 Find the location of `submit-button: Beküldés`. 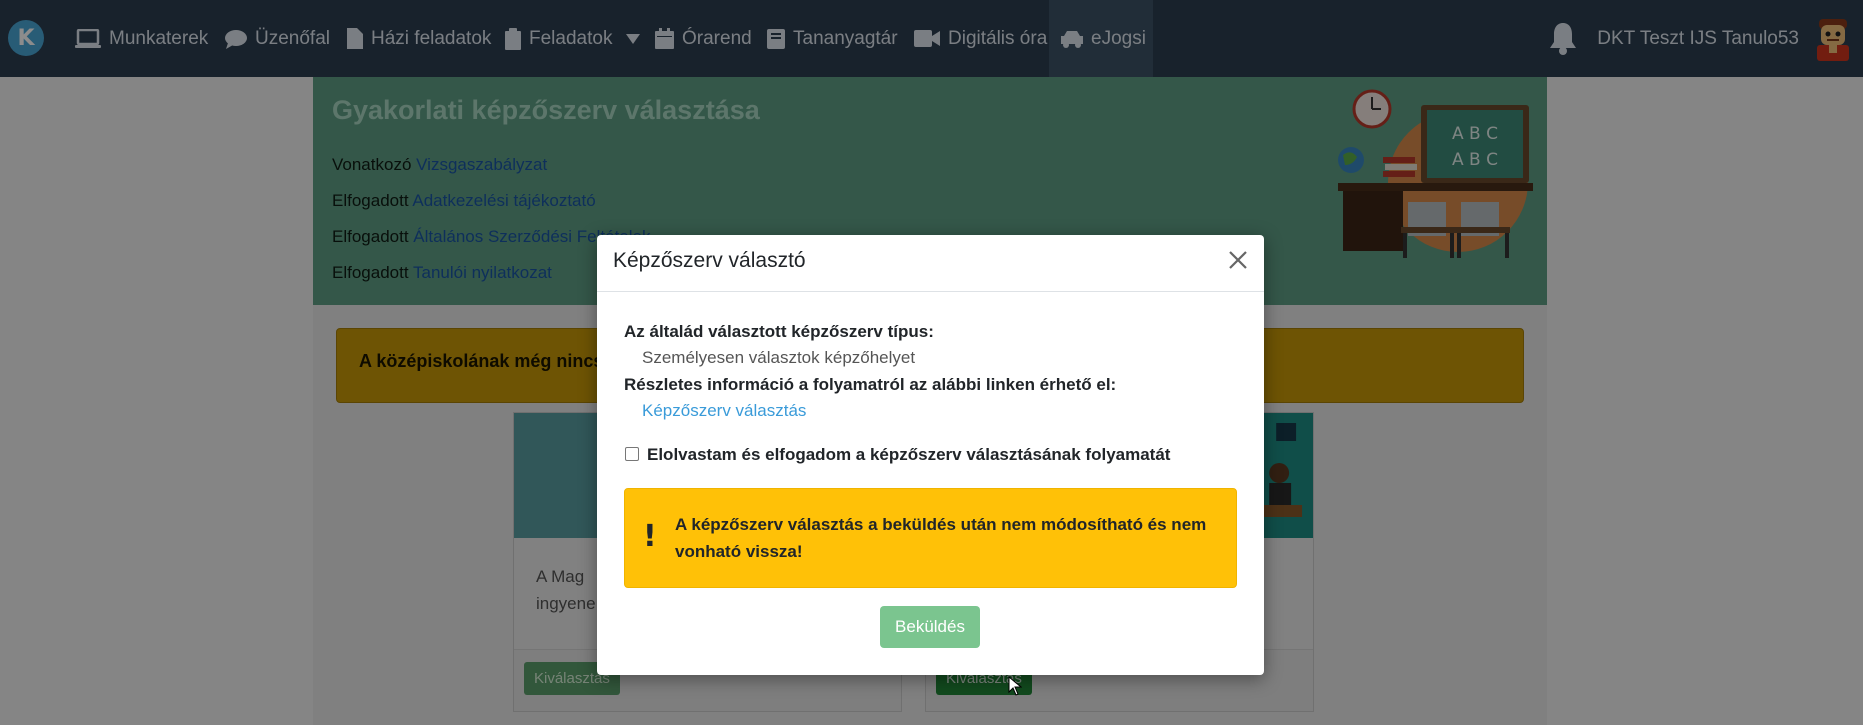

submit-button: Beküldés is located at coordinates (930, 627).